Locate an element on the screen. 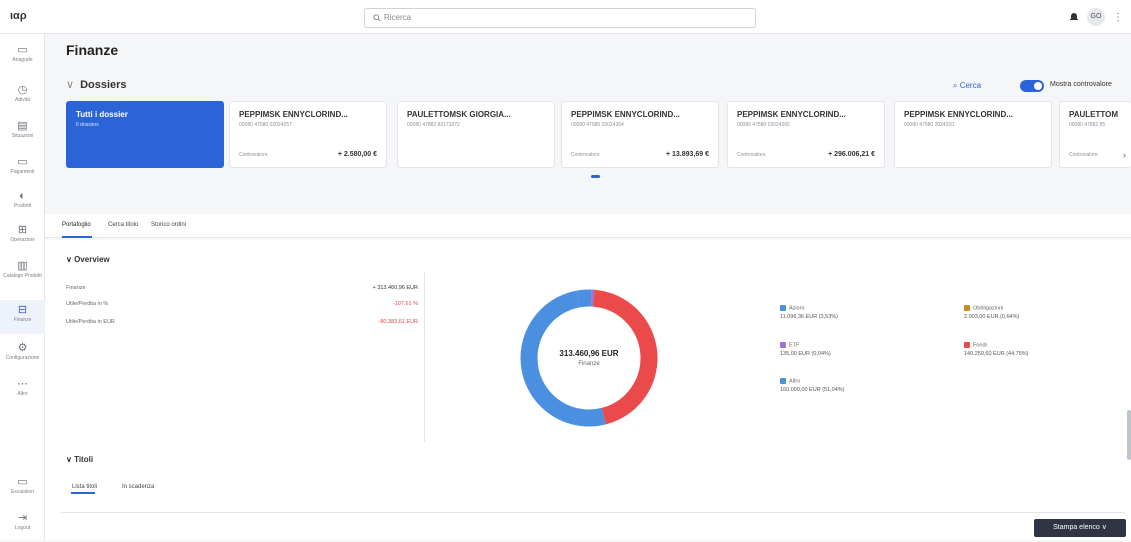 The width and height of the screenshot is (1131, 542). top-bar: ιαρ Ricerca GO ⋮ is located at coordinates (565, 17).